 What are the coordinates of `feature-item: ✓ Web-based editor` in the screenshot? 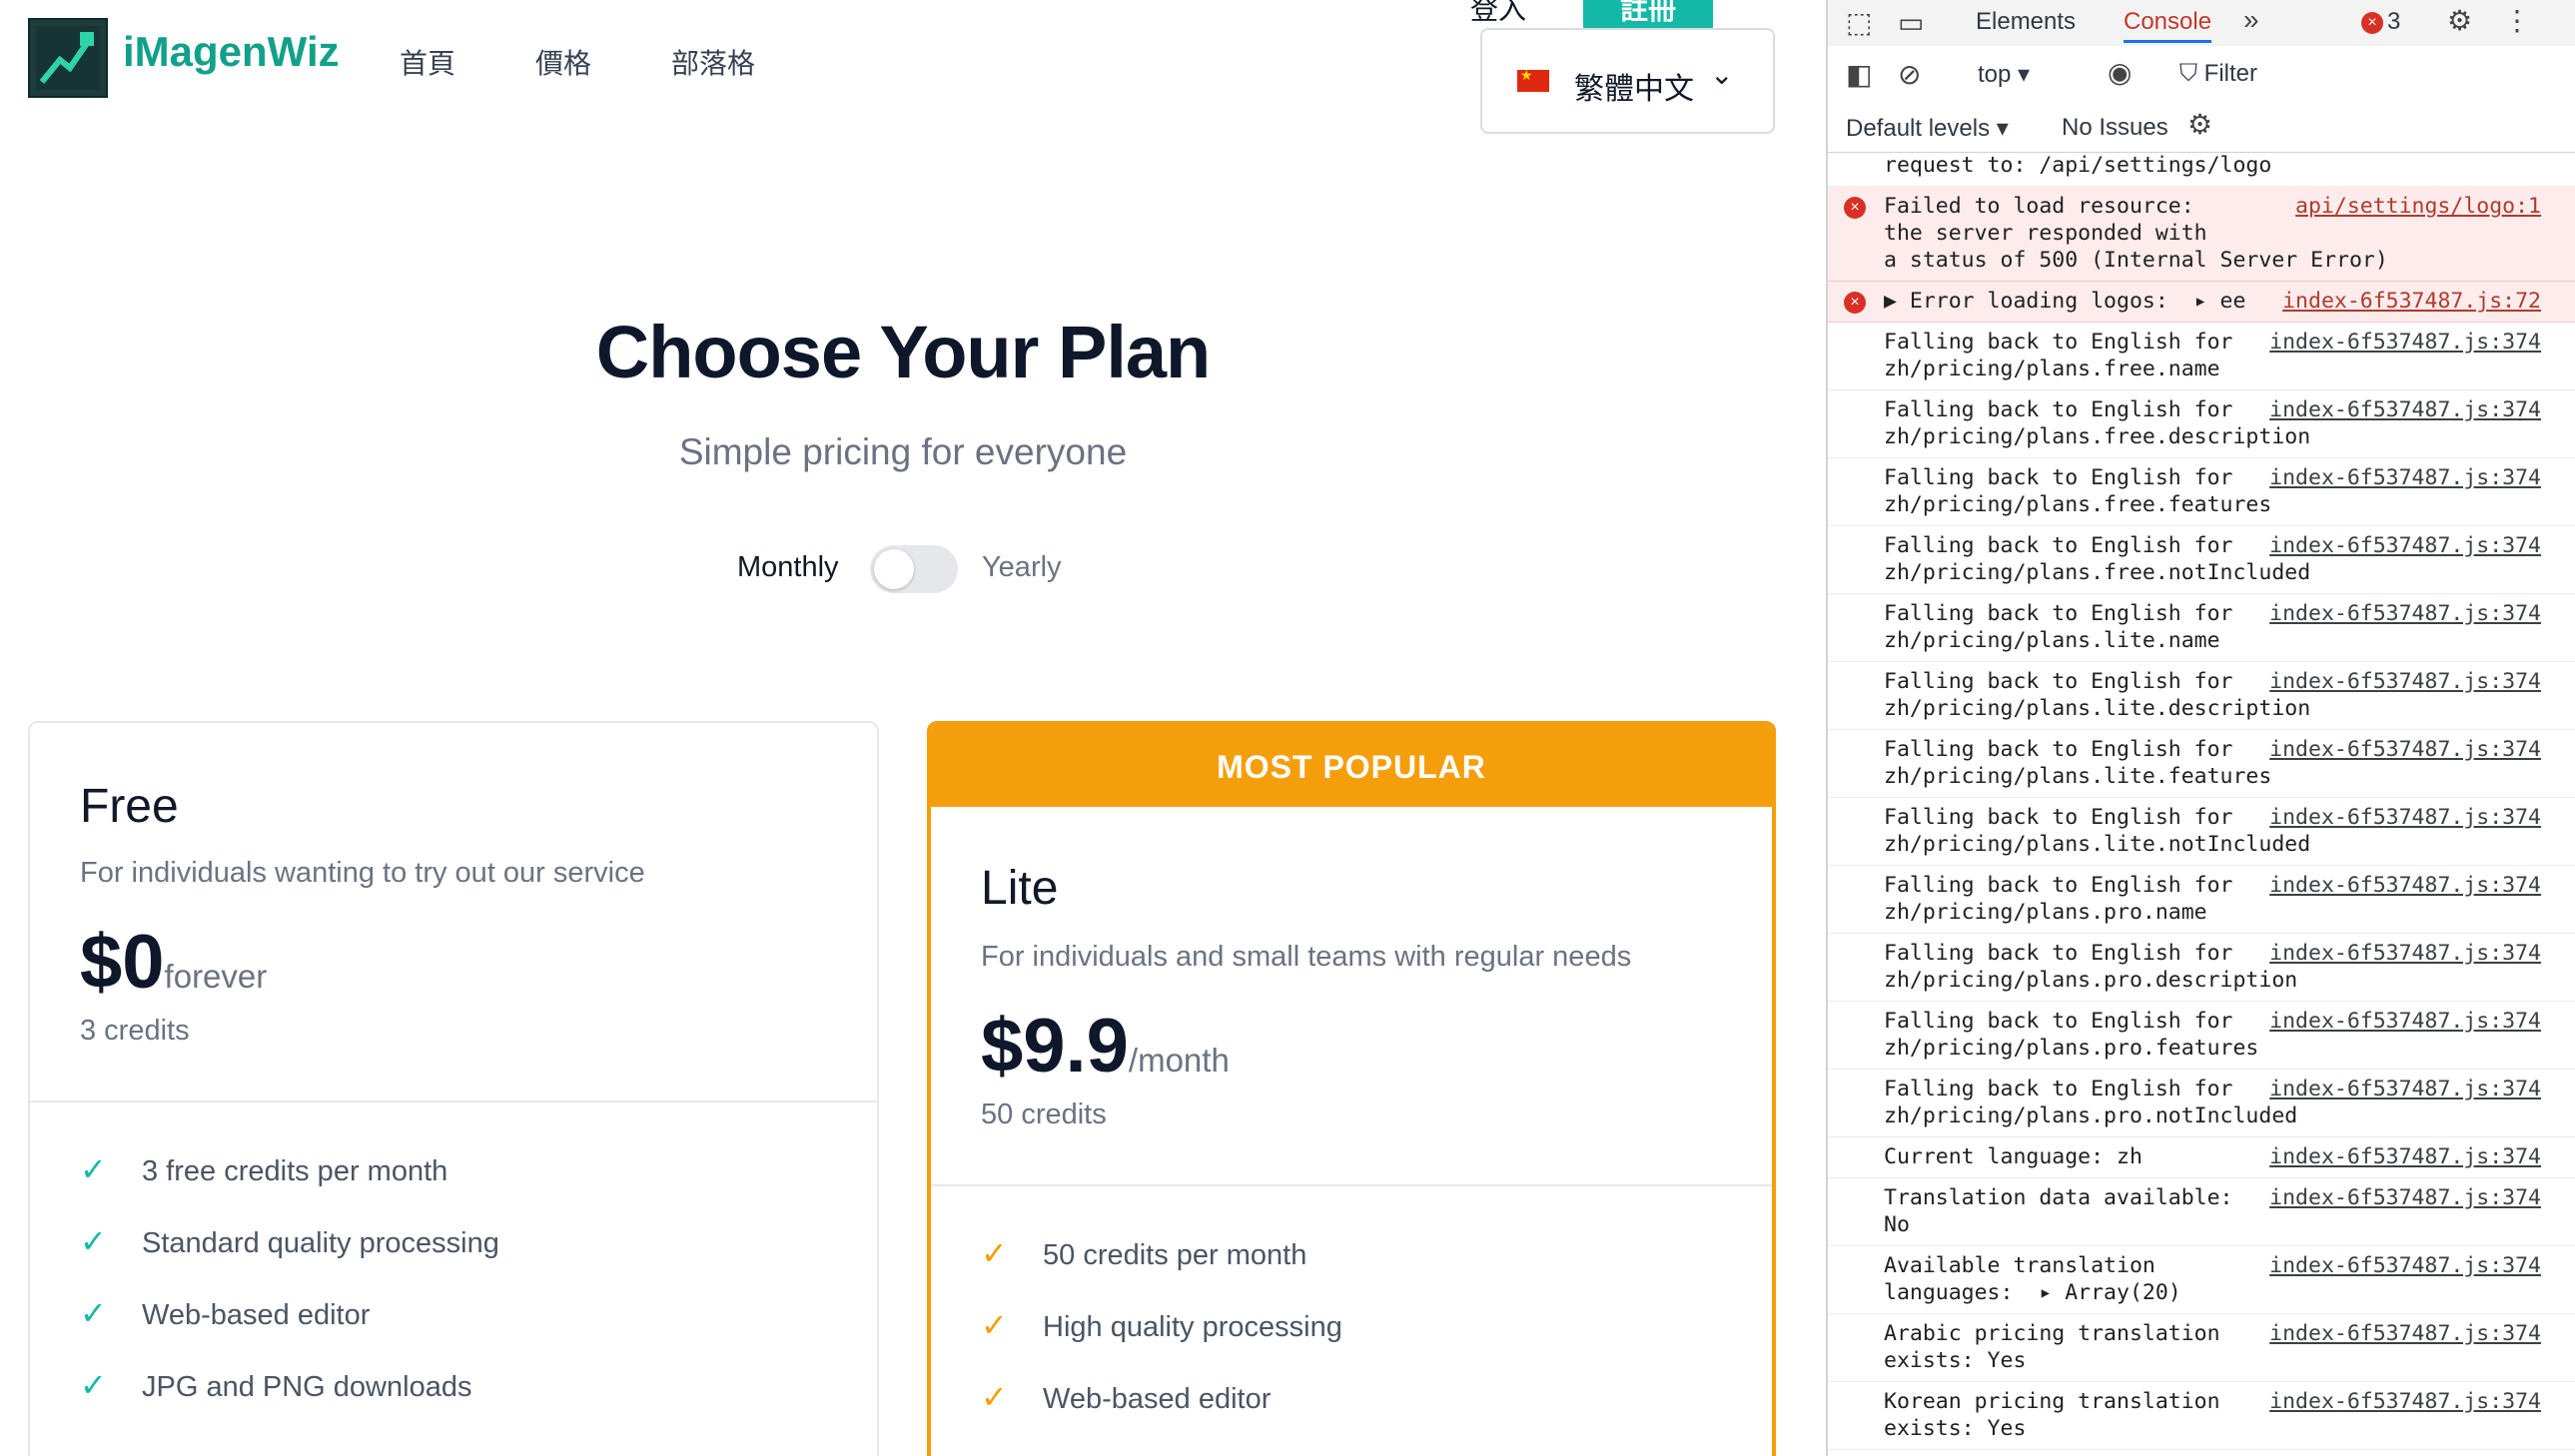 It's located at (1126, 1397).